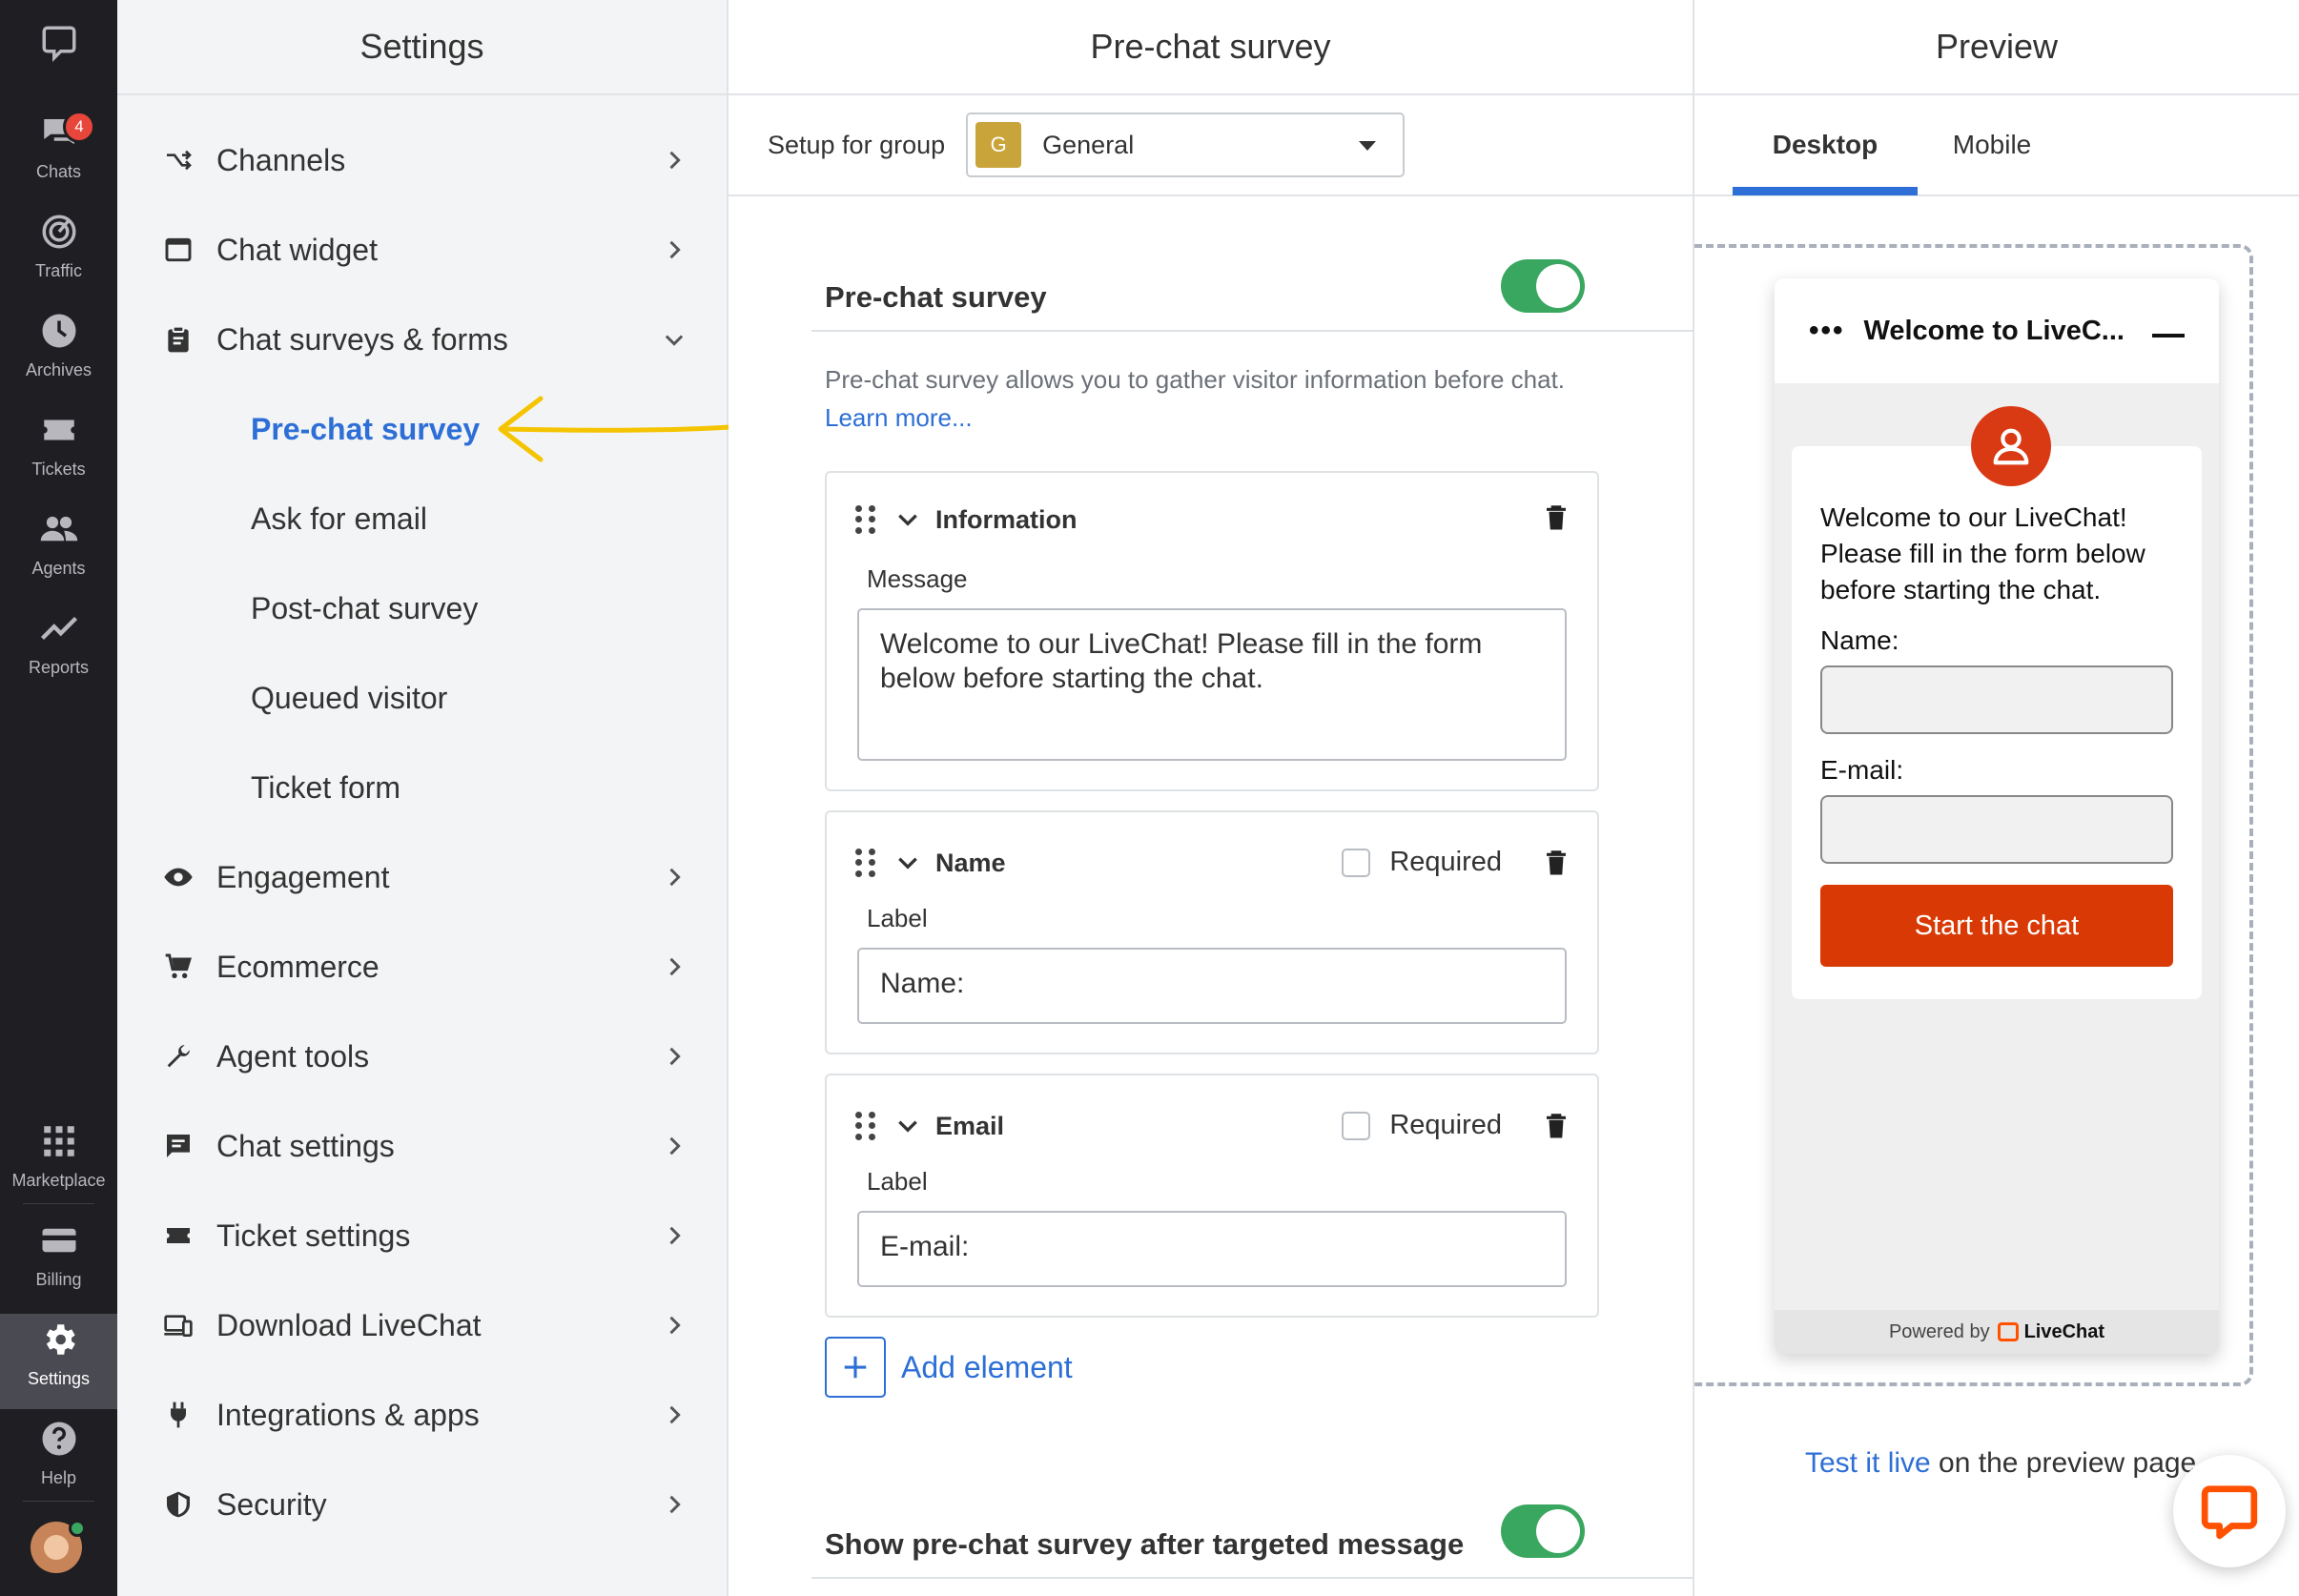 Image resolution: width=2299 pixels, height=1596 pixels. Describe the element at coordinates (1212, 1196) in the screenshot. I see `survey-card-email: Email Required Label E-mail:` at that location.